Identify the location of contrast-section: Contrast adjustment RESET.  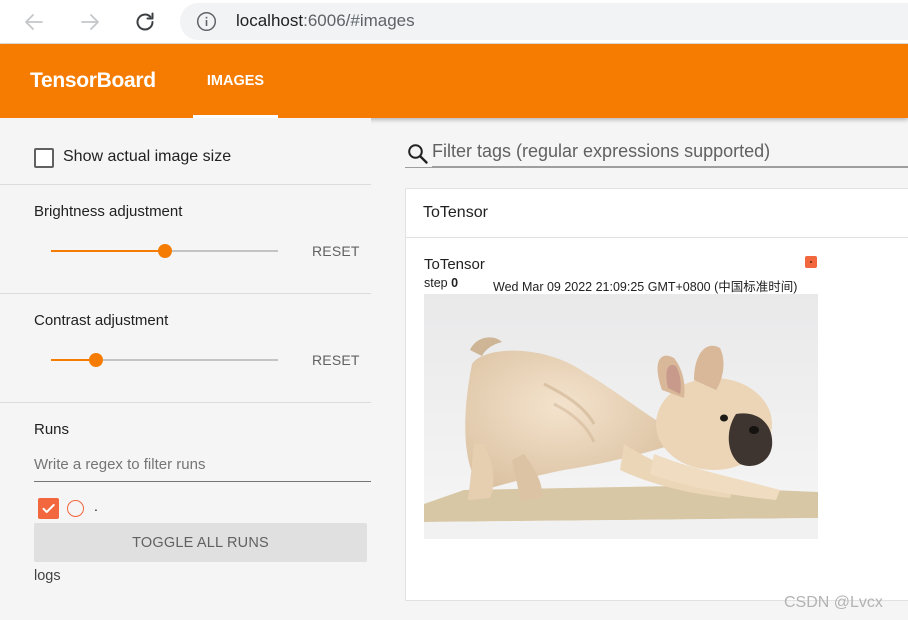
(185, 348).